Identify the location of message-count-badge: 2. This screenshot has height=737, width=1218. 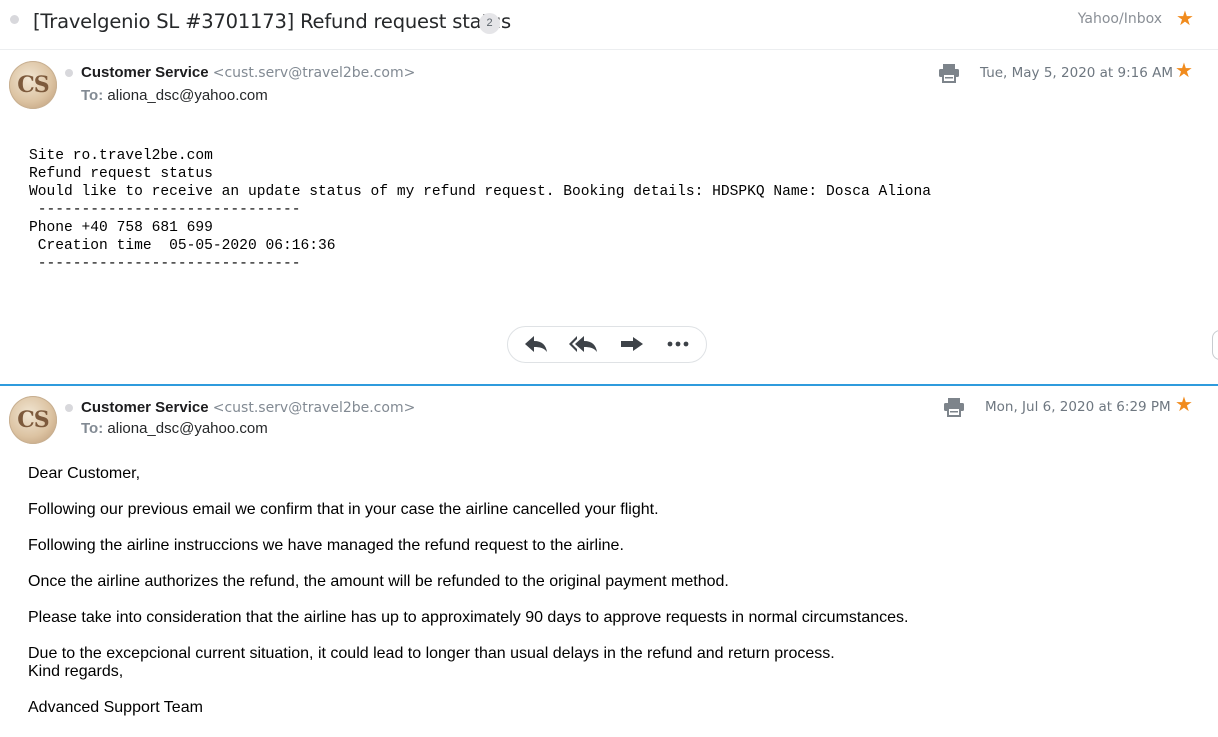
(489, 23).